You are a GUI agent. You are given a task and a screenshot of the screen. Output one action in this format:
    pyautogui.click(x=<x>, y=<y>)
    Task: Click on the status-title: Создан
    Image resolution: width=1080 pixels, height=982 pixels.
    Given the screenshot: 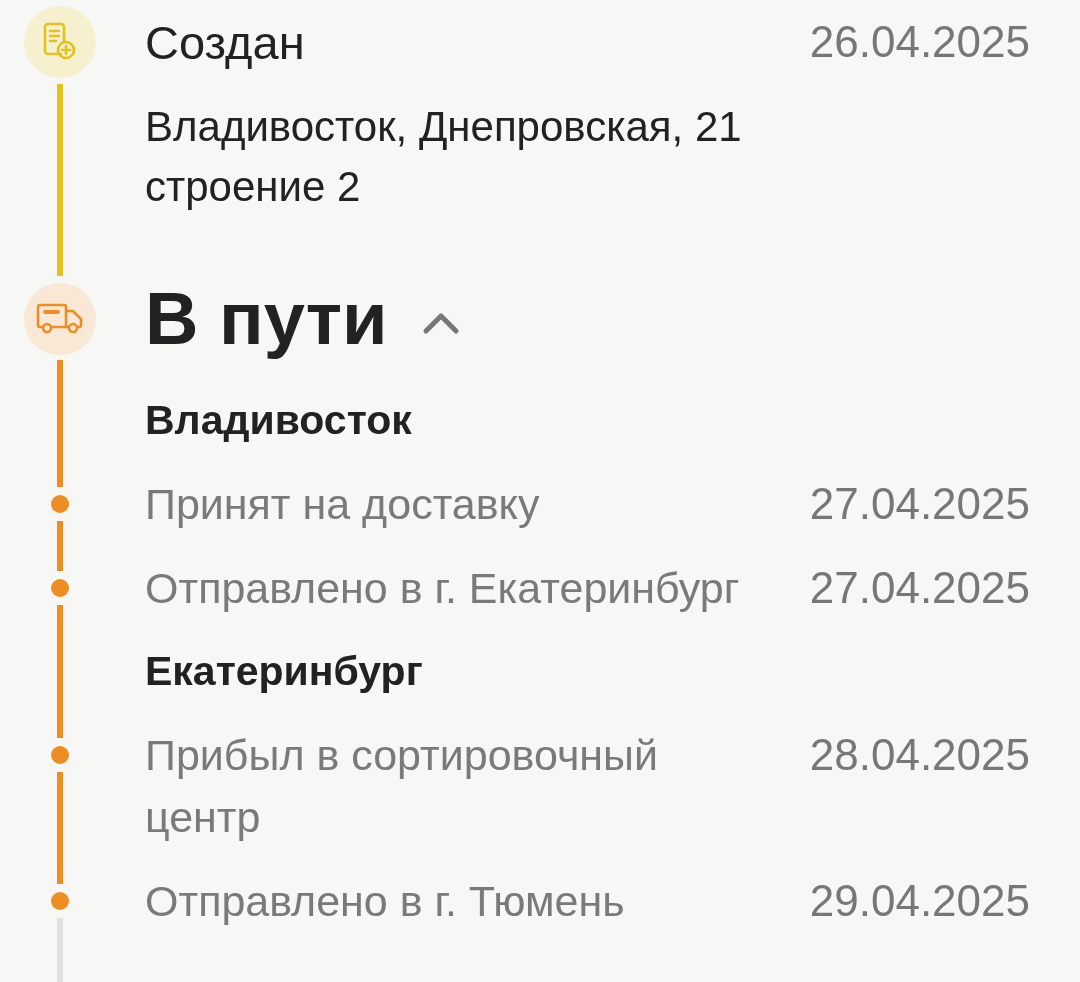 What is the action you would take?
    pyautogui.click(x=225, y=42)
    